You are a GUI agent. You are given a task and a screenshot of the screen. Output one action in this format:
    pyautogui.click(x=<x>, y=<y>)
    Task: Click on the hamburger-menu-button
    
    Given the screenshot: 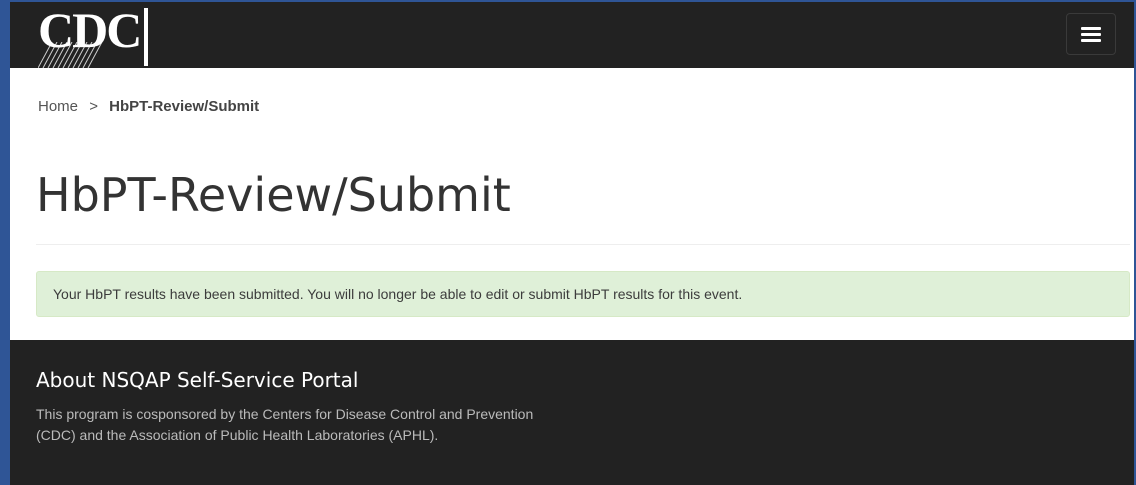 What is the action you would take?
    pyautogui.click(x=1091, y=34)
    